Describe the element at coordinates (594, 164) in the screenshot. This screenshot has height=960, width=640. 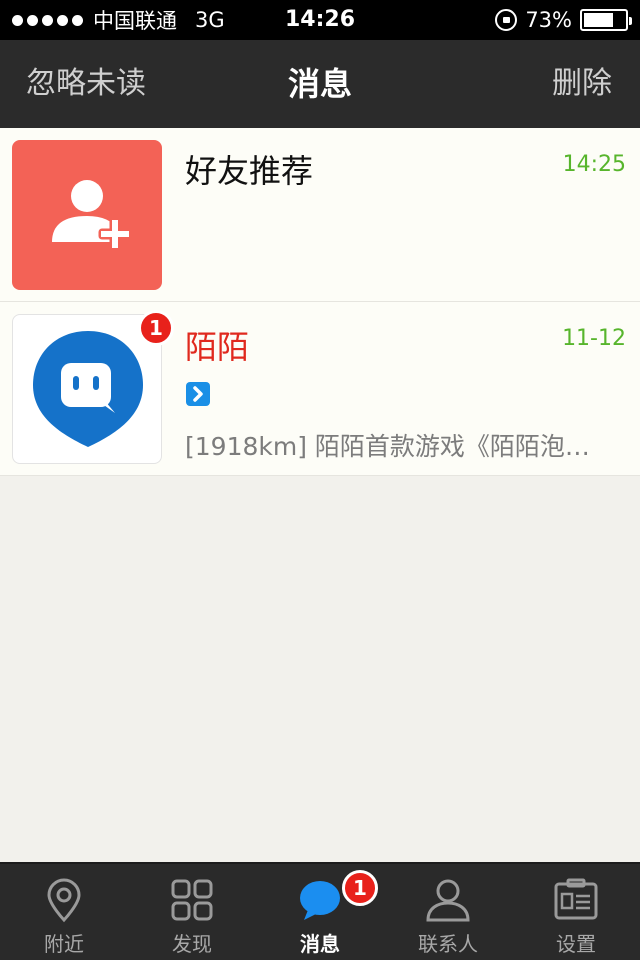
I see `message-time: 14:25` at that location.